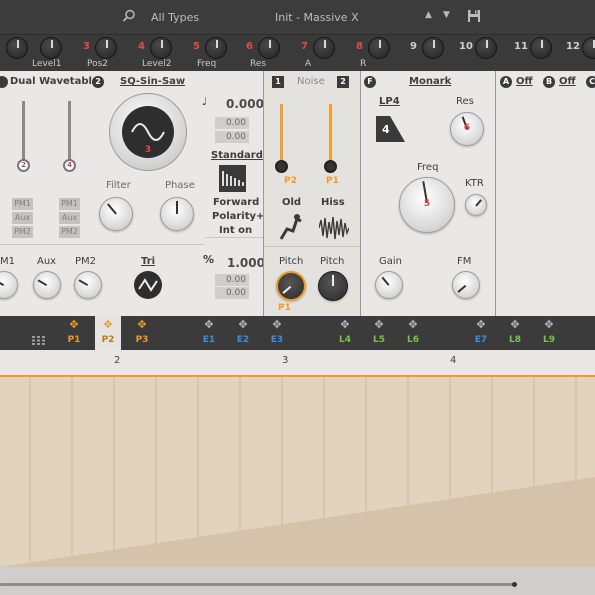 The height and width of the screenshot is (595, 595). Describe the element at coordinates (108, 333) in the screenshot. I see `mod-slot-p2: ✥ P2` at that location.